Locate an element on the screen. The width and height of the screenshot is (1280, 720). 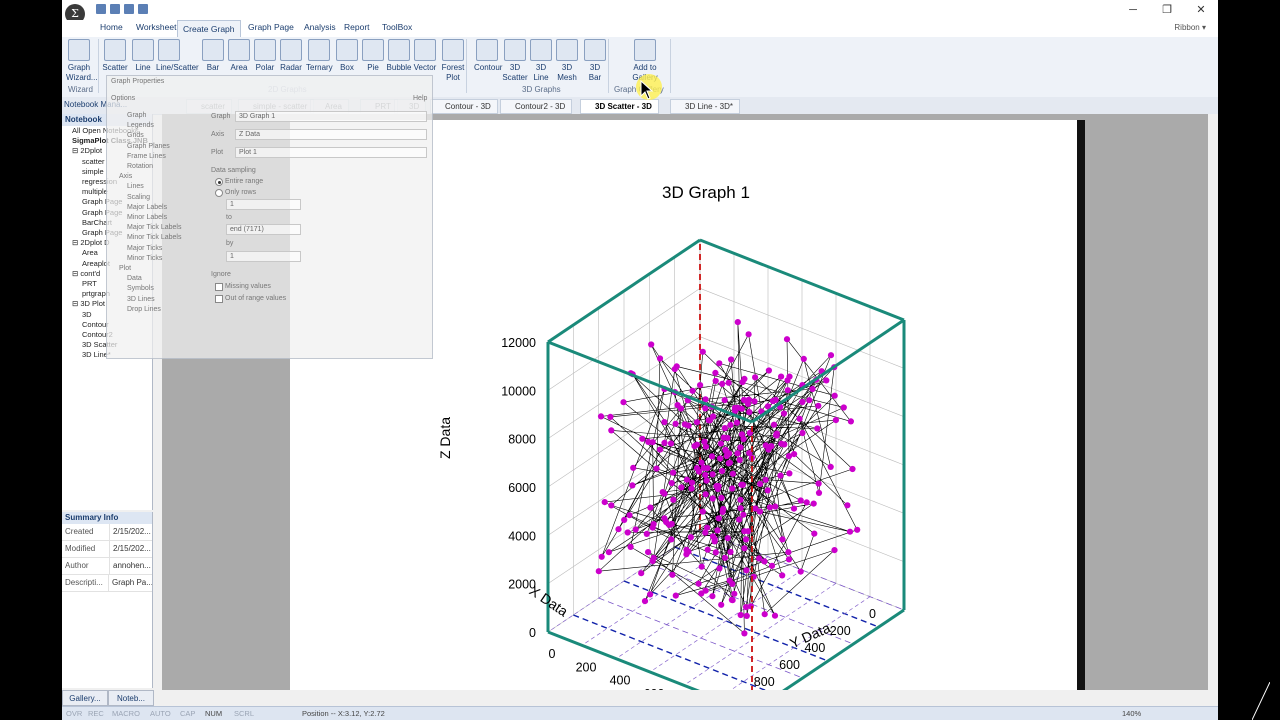
from-select: 1 is located at coordinates (263, 204).